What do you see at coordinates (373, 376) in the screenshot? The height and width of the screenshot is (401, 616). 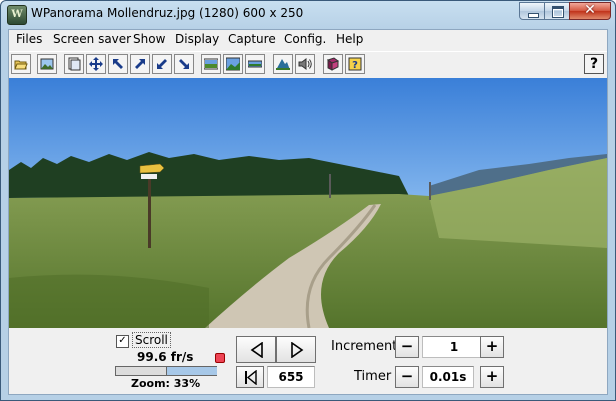 I see `timer-label: Timer` at bounding box center [373, 376].